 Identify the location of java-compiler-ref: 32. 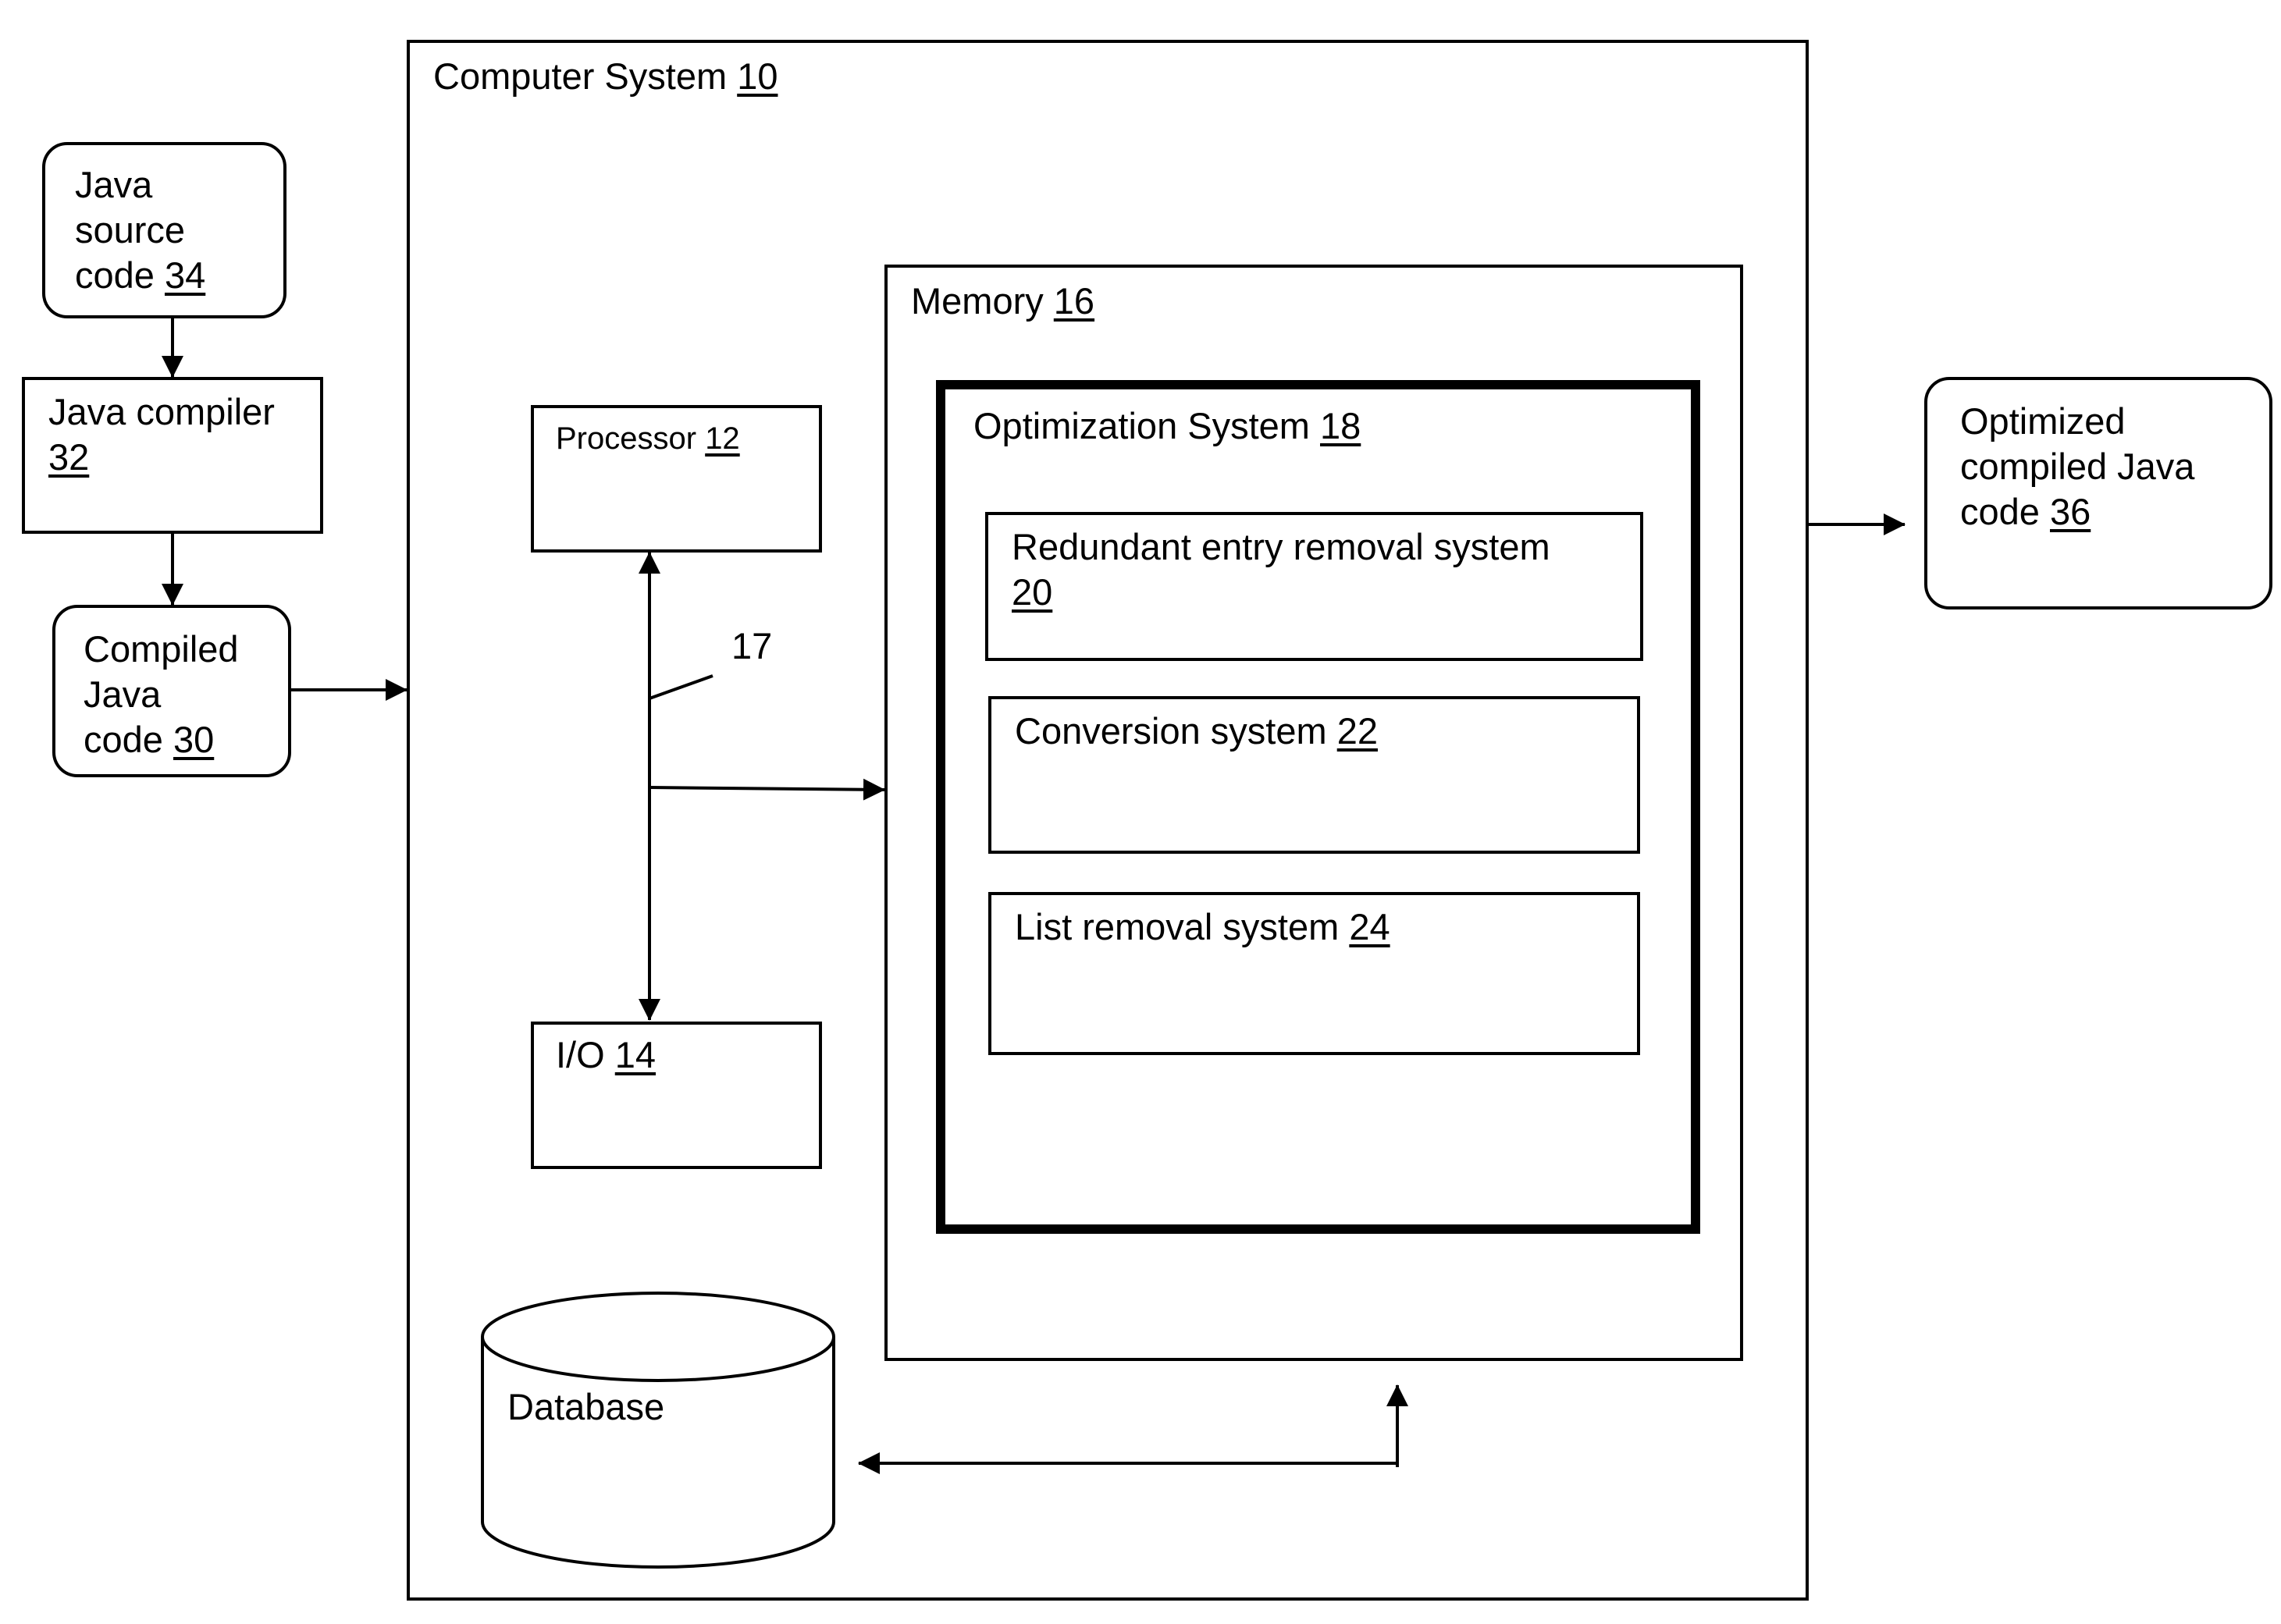
(69, 457).